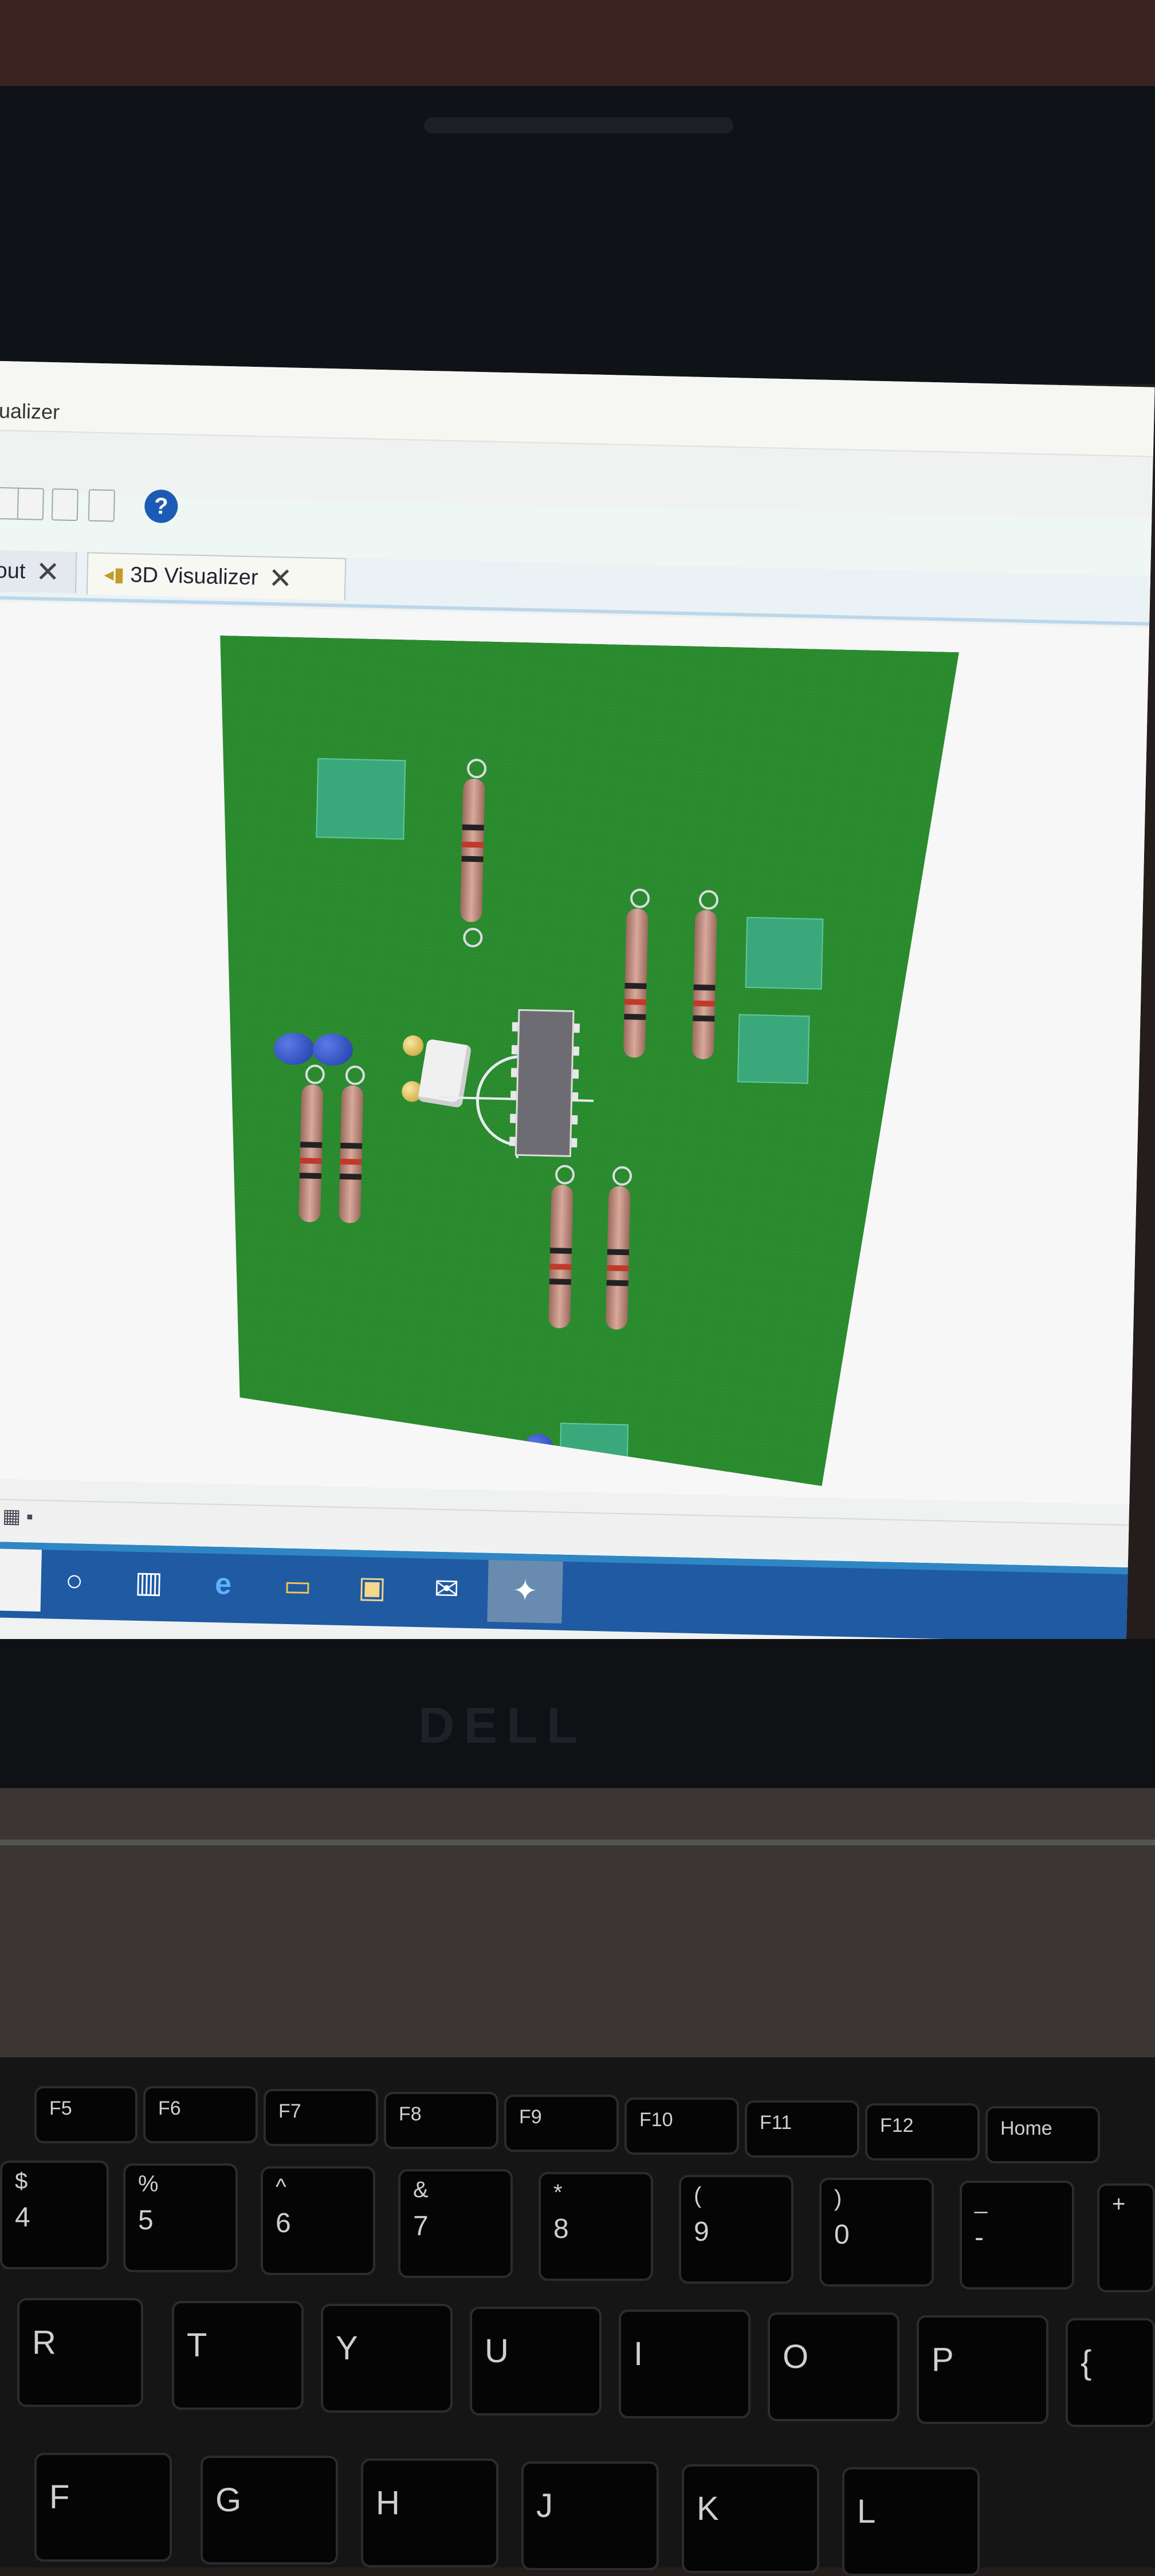  Describe the element at coordinates (561, 2123) in the screenshot. I see `key-f9: F9` at that location.